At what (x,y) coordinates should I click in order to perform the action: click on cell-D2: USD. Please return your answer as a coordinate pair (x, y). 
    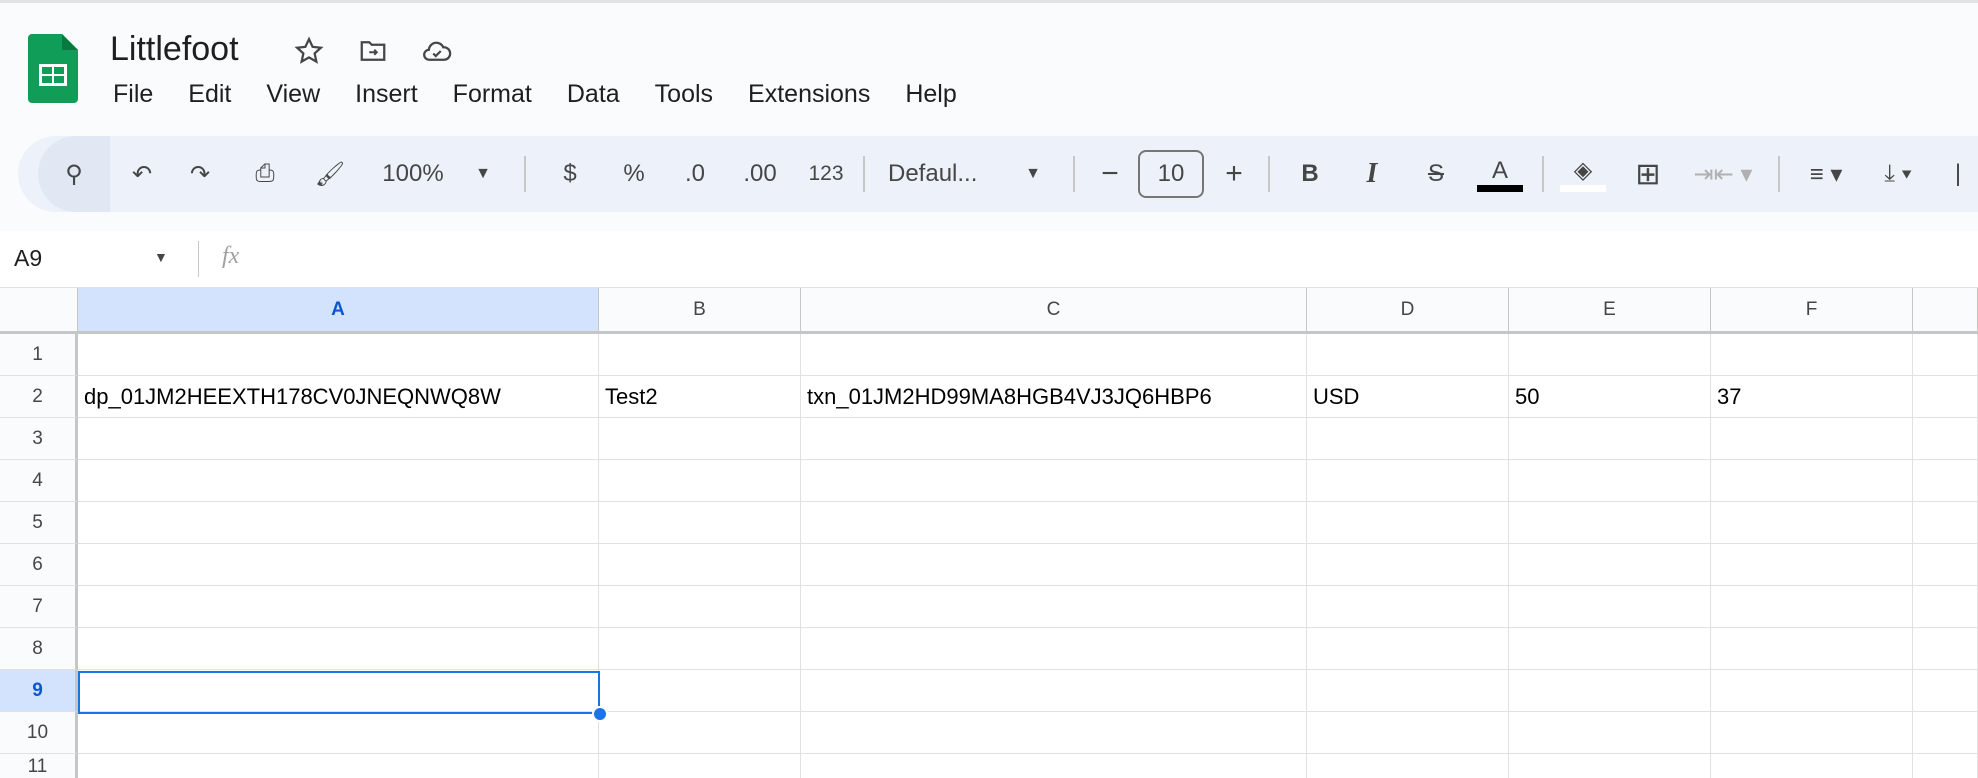
    Looking at the image, I should click on (1408, 397).